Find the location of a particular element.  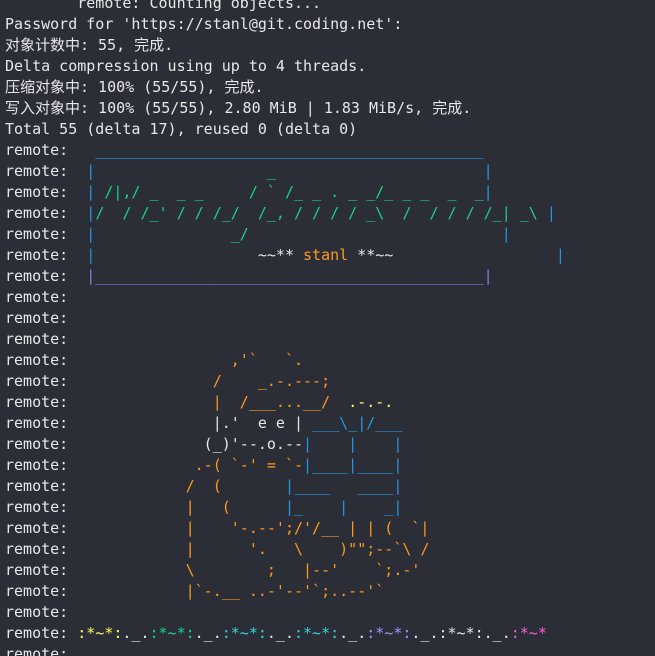

terminal-line: remote: (_)'--.o.--| | | is located at coordinates (285, 444).